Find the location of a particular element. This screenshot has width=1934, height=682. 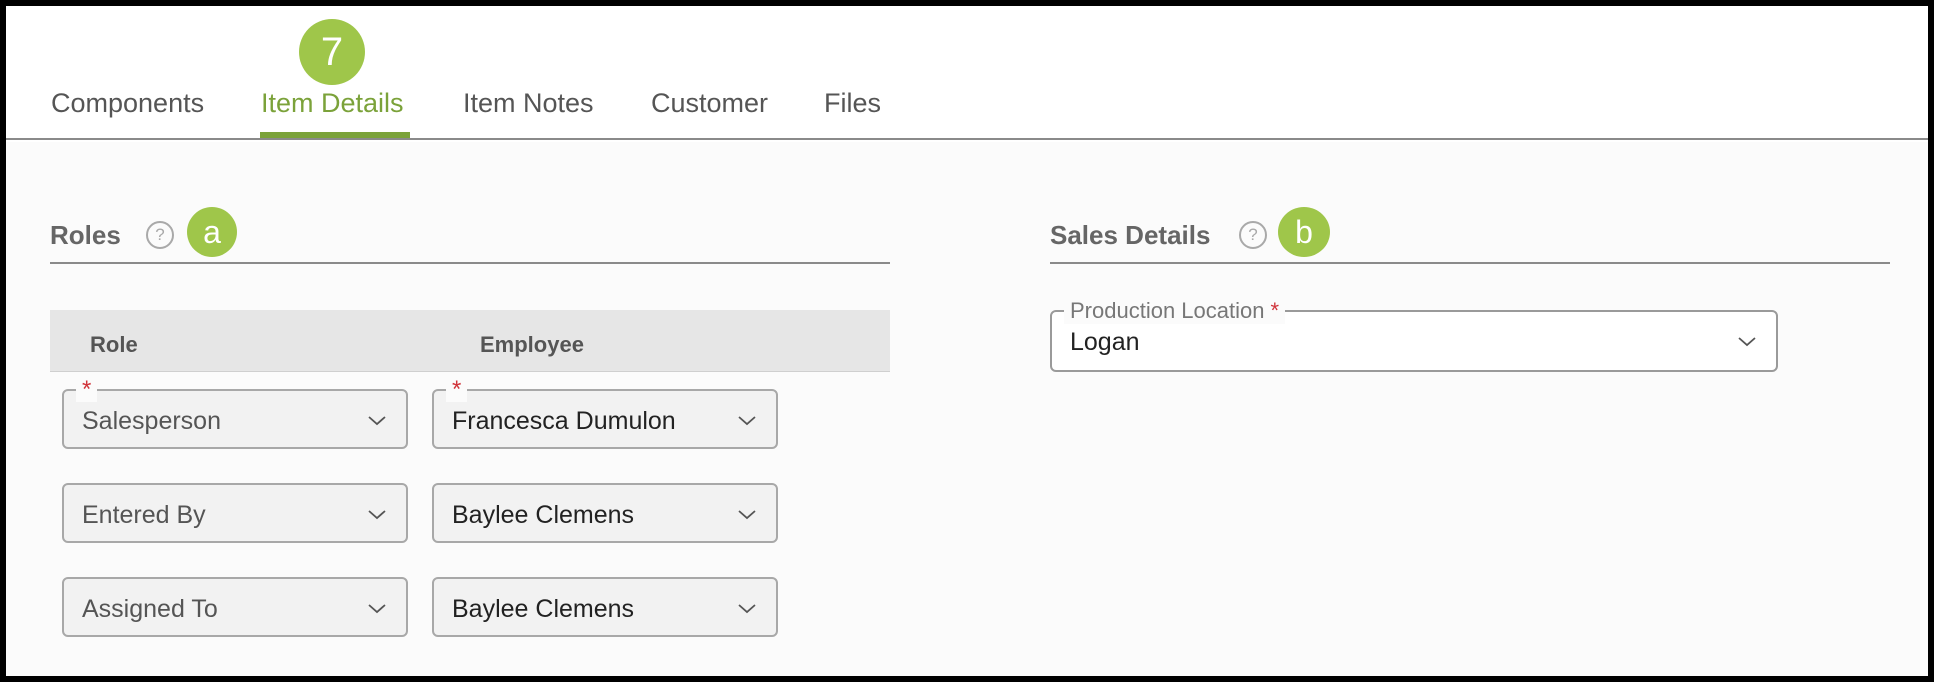

employee-select-salesperson: Francesca Dumulon is located at coordinates (605, 419).